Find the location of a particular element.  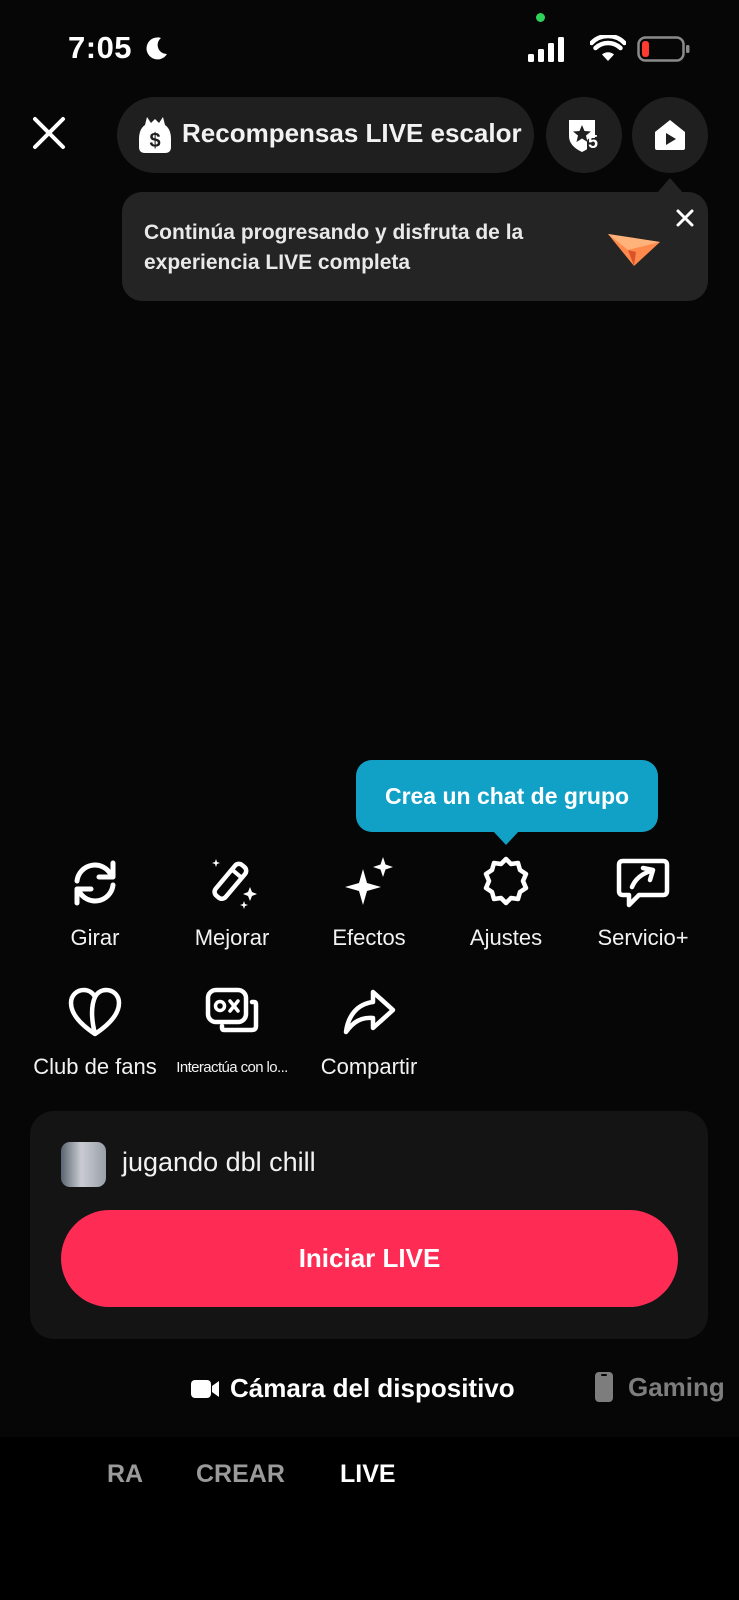

live-rewards-label: Recompensas LIVE escalor is located at coordinates (352, 133).